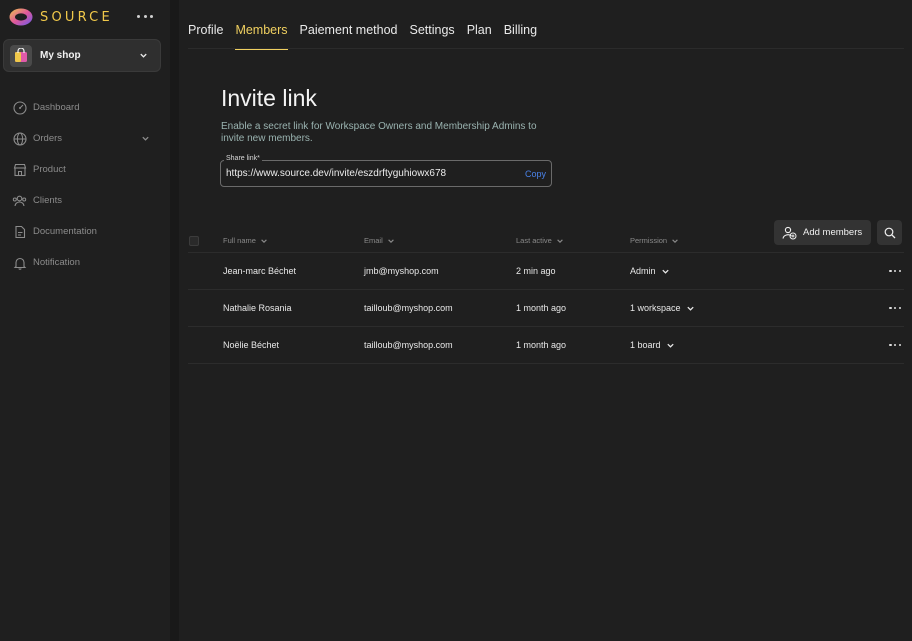 The image size is (912, 641). I want to click on permission-dropdown: 1 workspace, so click(662, 308).